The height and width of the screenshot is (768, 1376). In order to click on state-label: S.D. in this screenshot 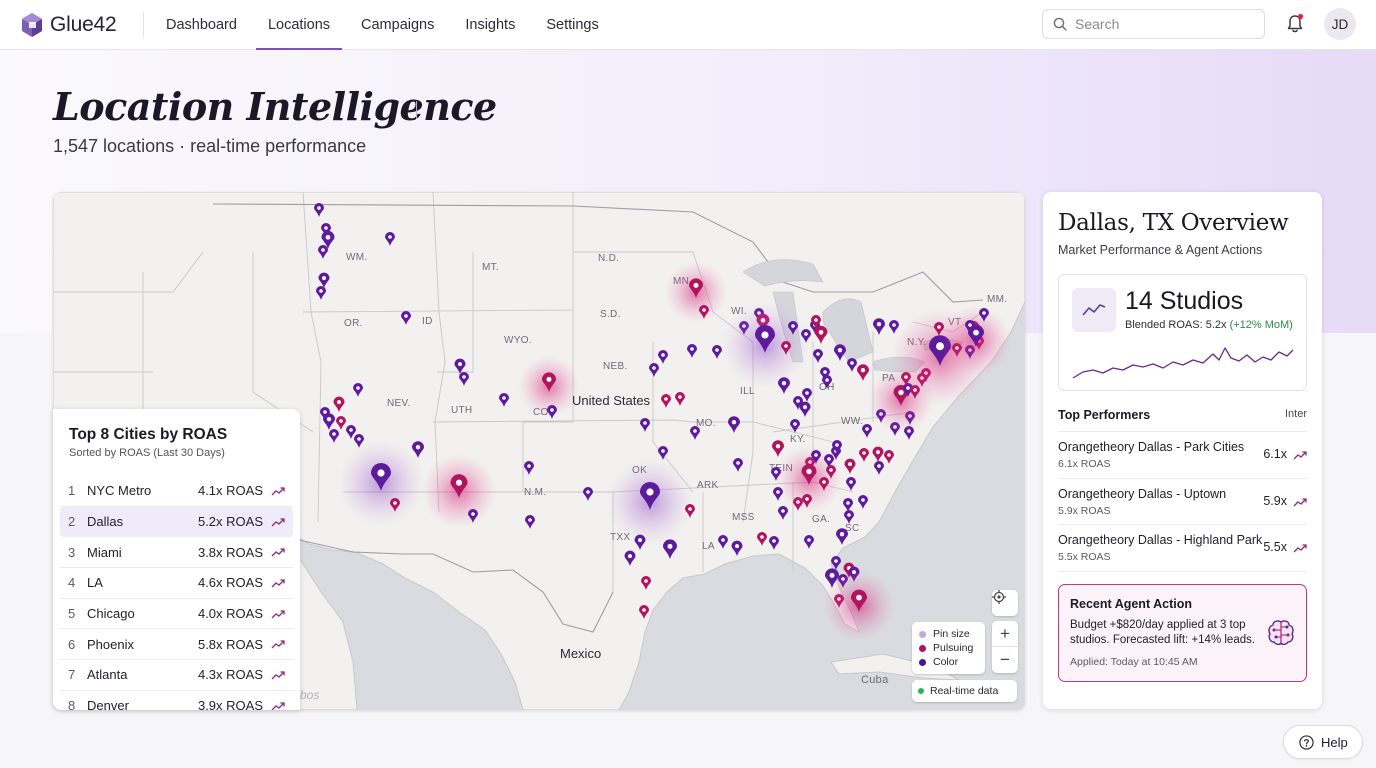, I will do `click(610, 314)`.